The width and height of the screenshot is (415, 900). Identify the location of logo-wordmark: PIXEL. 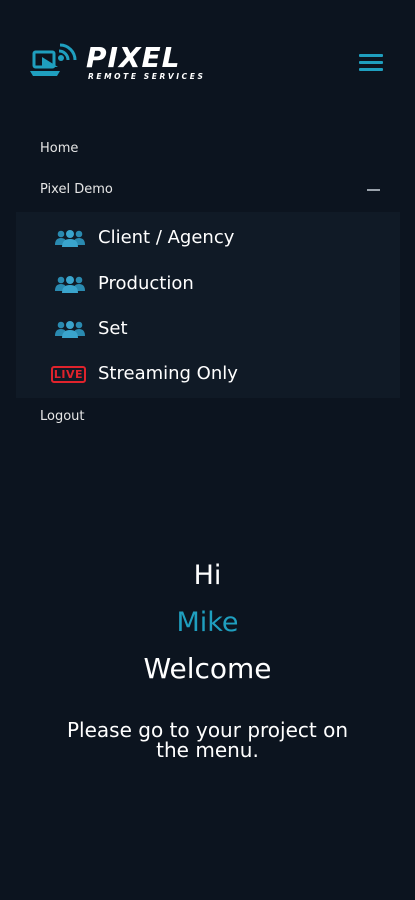
(133, 57).